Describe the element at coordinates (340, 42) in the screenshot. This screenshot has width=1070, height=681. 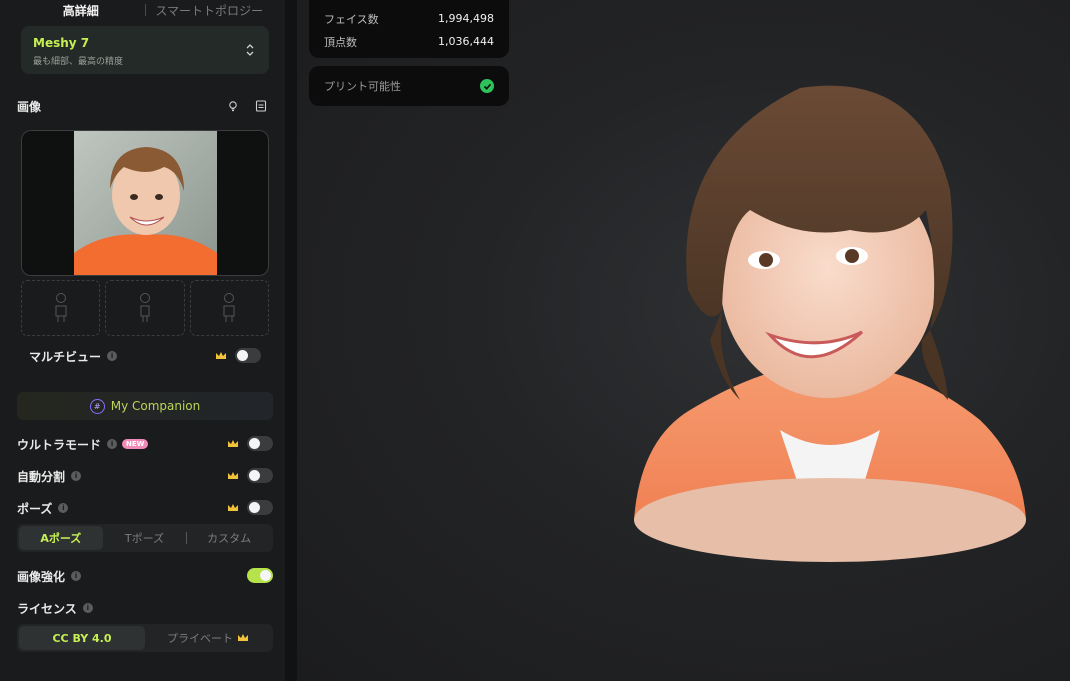
I see `vertices-label: 頂点数` at that location.